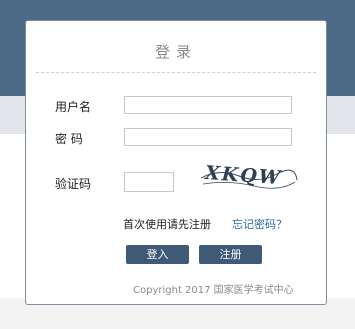  What do you see at coordinates (208, 137) in the screenshot?
I see `password-input` at bounding box center [208, 137].